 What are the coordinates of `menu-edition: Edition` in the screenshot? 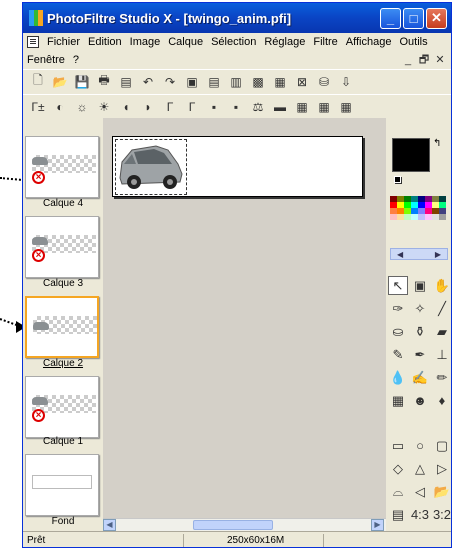 It's located at (105, 42).